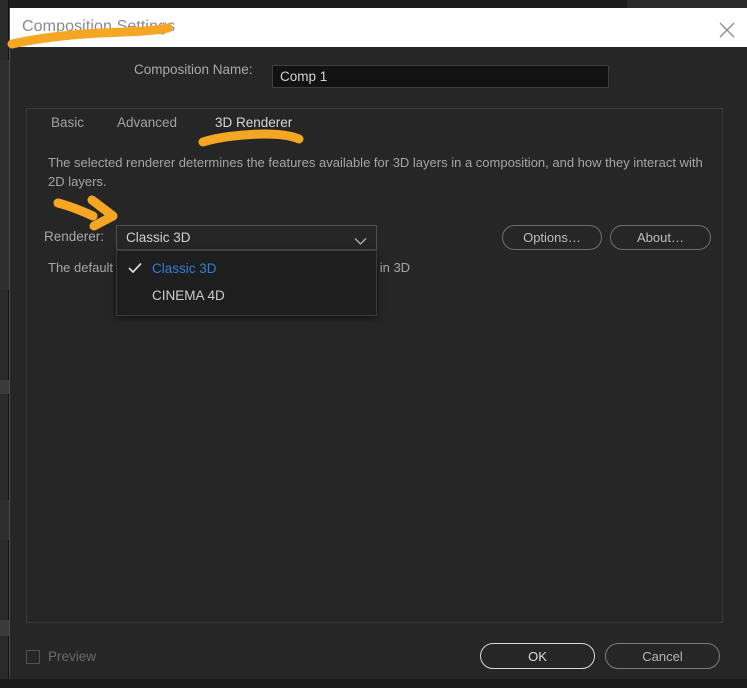 The image size is (747, 688). Describe the element at coordinates (537, 656) in the screenshot. I see `ok-button: OK` at that location.